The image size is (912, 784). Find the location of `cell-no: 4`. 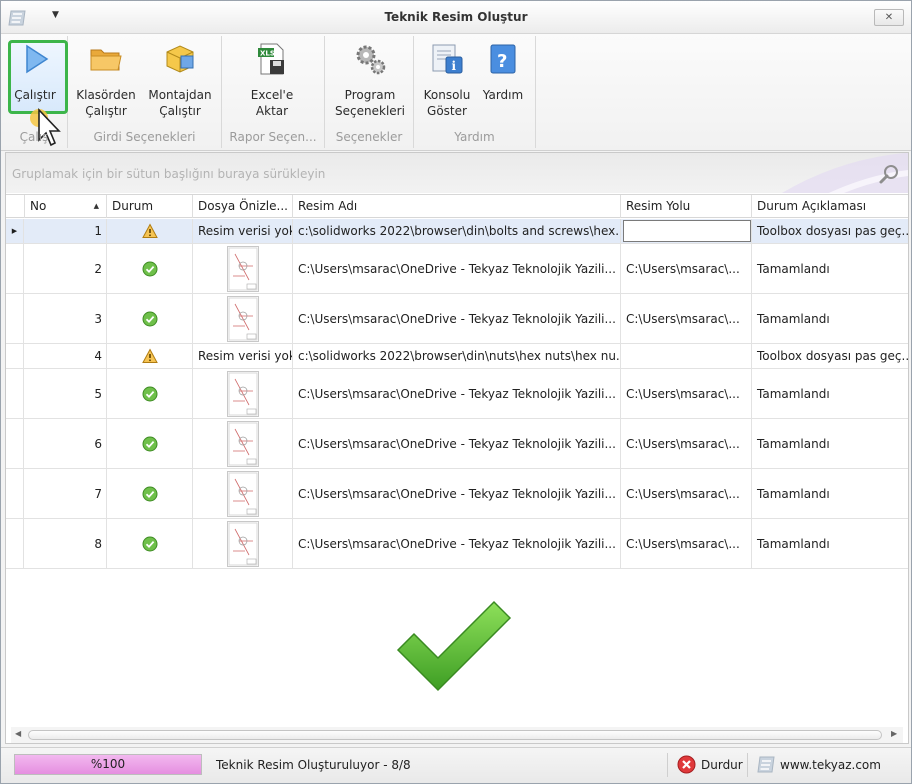

cell-no: 4 is located at coordinates (66, 356).